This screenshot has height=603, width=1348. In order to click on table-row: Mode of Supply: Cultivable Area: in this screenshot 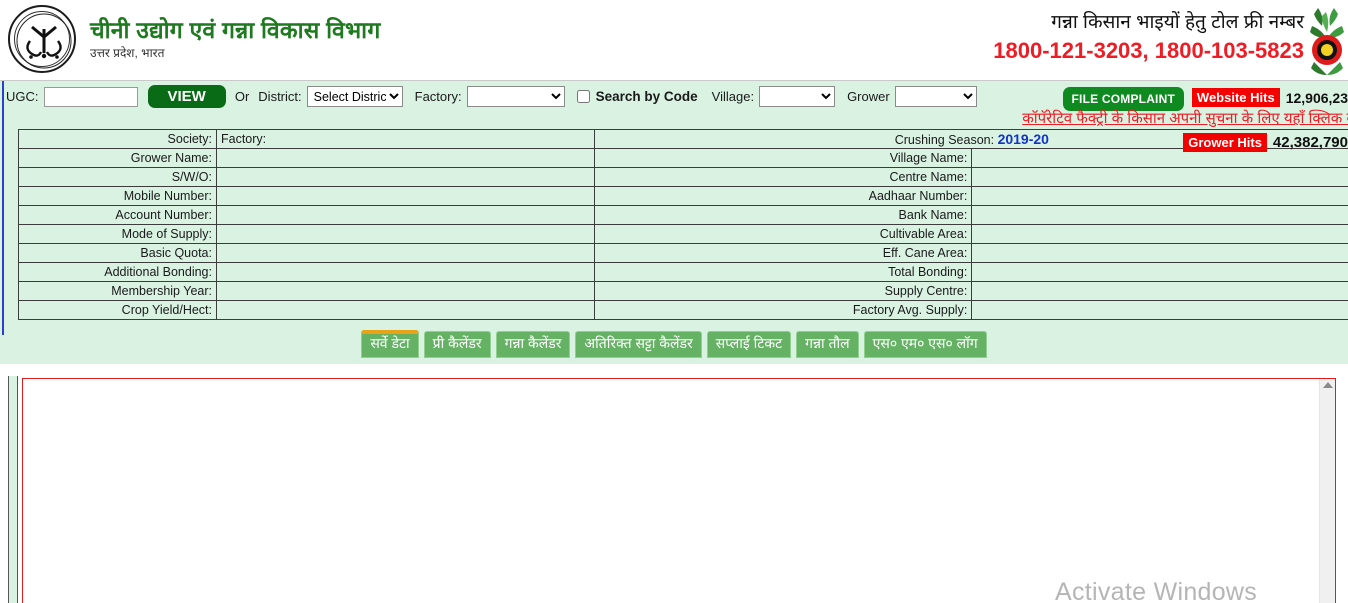, I will do `click(683, 234)`.